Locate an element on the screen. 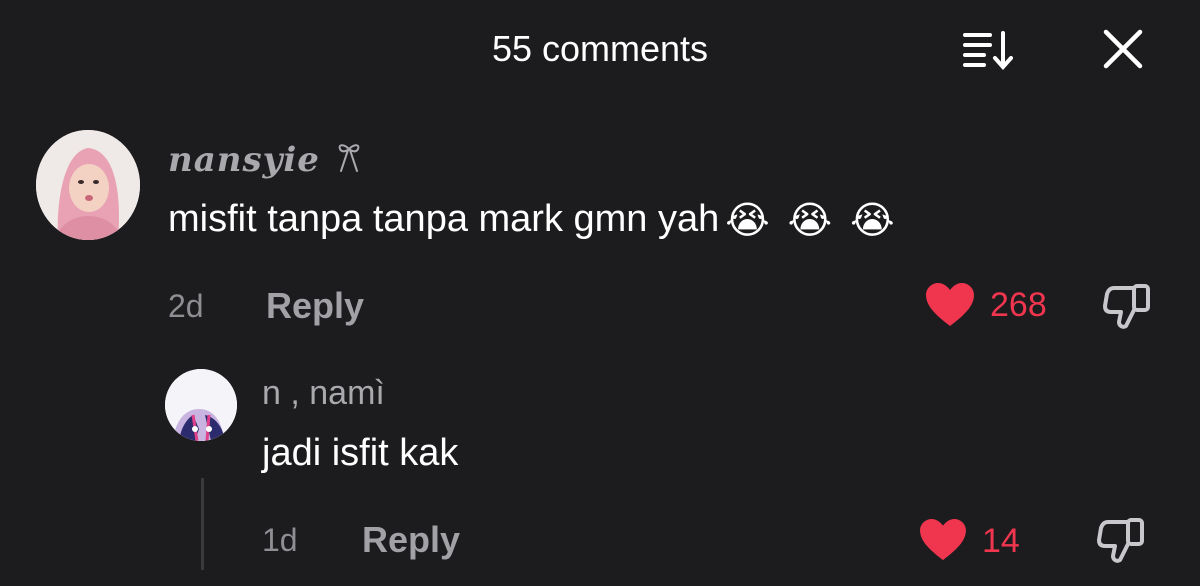 This screenshot has height=586, width=1200. reply-username: n , namì is located at coordinates (323, 393).